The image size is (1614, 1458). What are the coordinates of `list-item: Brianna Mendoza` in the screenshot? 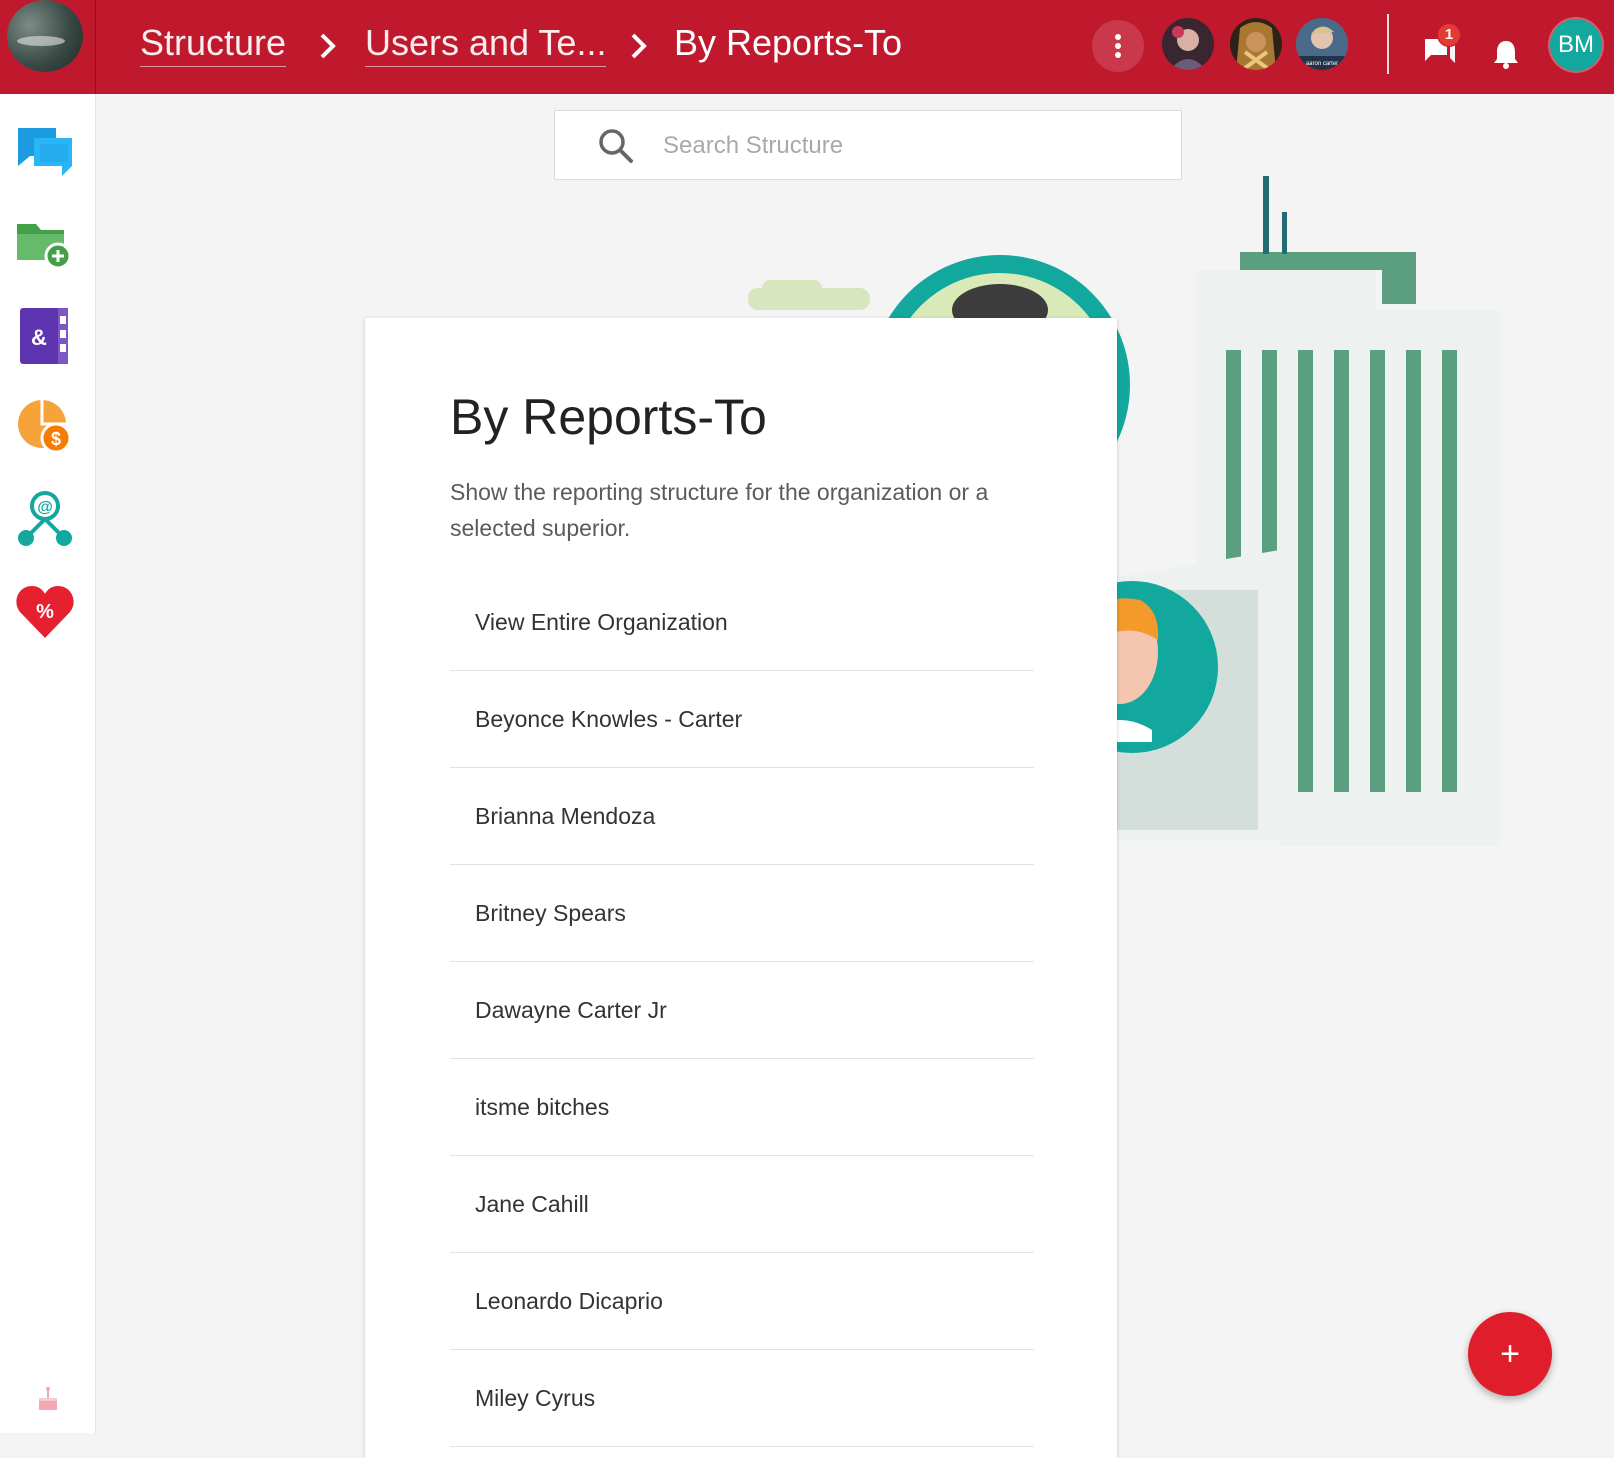 It's located at (742, 816).